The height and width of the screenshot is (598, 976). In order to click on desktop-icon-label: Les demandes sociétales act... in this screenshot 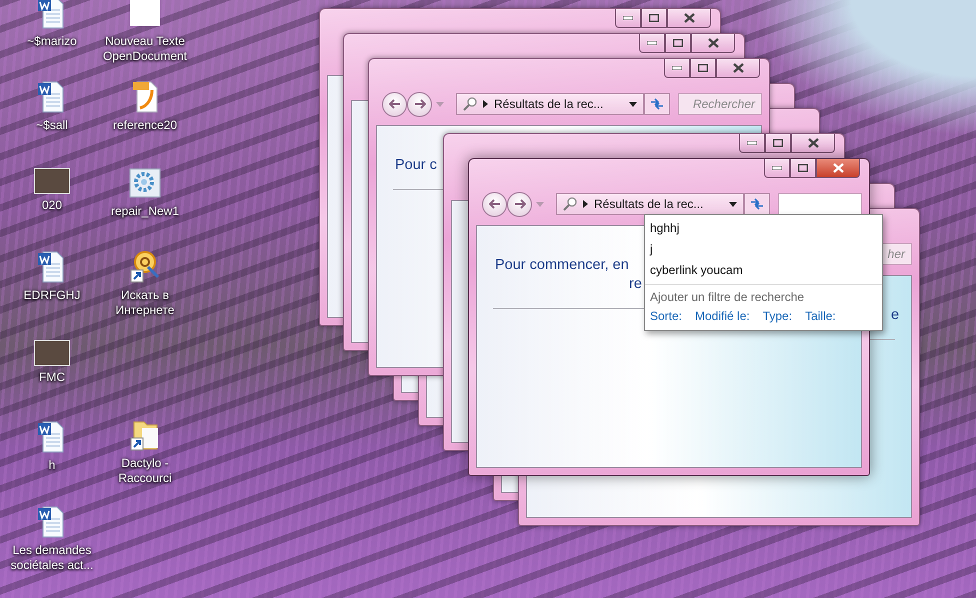, I will do `click(52, 558)`.